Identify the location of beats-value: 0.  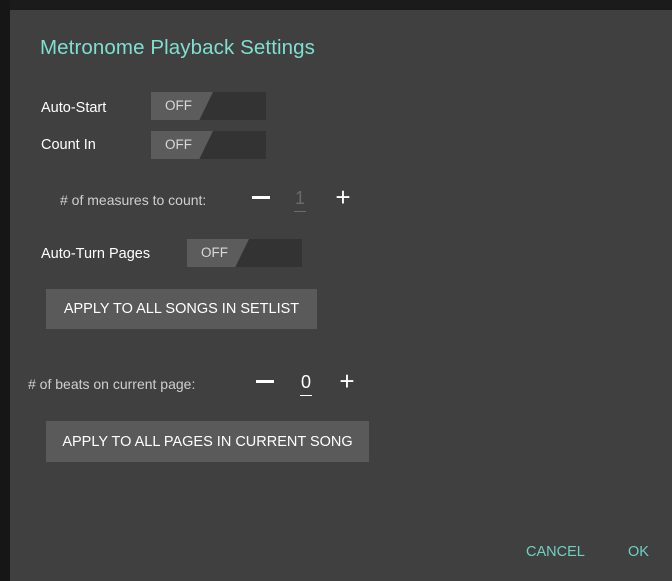
(305, 382).